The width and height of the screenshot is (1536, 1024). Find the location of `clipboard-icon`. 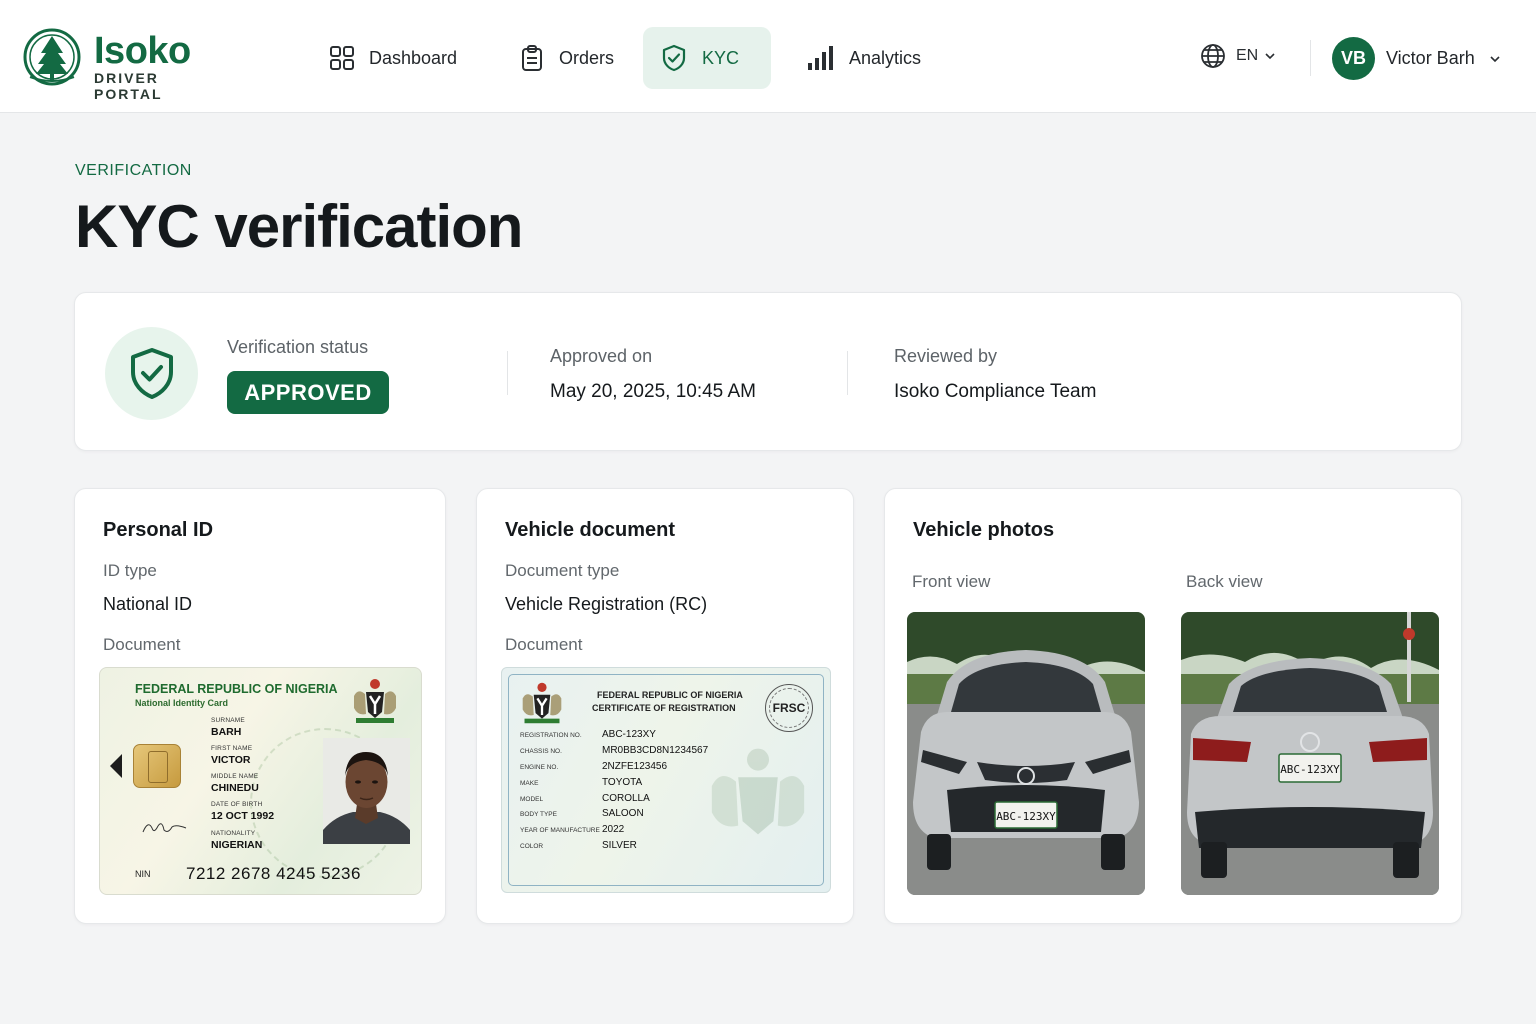

clipboard-icon is located at coordinates (532, 58).